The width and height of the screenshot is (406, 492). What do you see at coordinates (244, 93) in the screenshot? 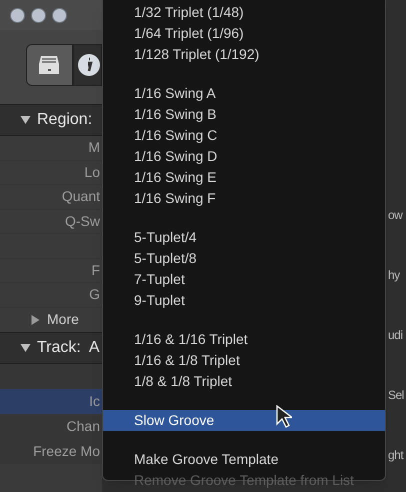
I see `menu-item: 1/16 Swing A` at bounding box center [244, 93].